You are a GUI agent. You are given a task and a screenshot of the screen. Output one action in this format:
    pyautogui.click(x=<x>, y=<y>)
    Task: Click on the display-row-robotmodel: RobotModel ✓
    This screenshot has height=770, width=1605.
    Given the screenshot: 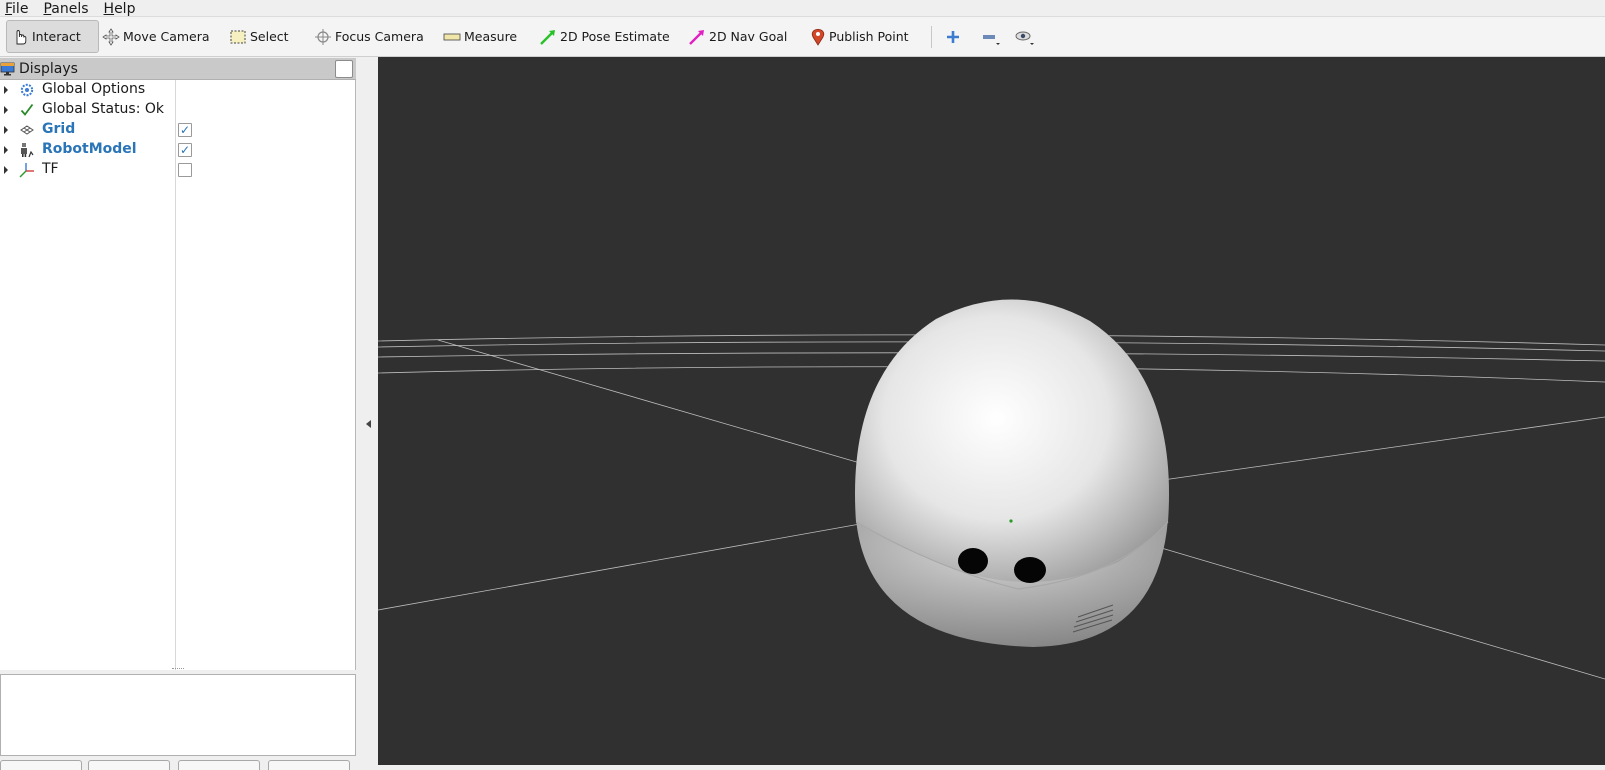 What is the action you would take?
    pyautogui.click(x=178, y=150)
    